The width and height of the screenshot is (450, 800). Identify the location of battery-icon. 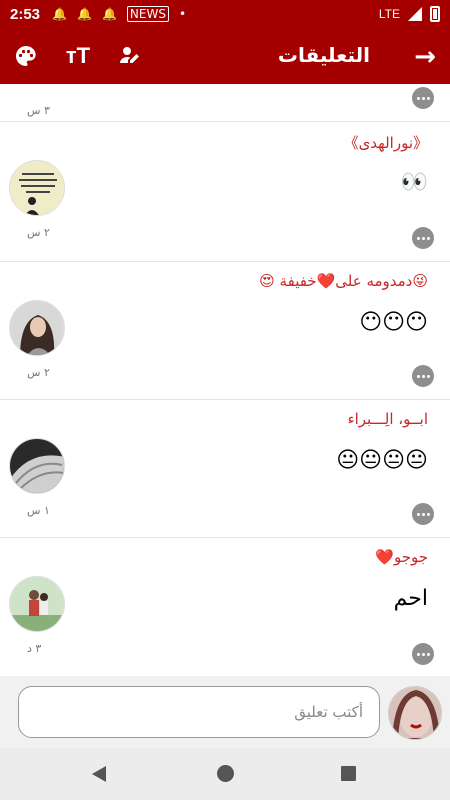
(435, 14).